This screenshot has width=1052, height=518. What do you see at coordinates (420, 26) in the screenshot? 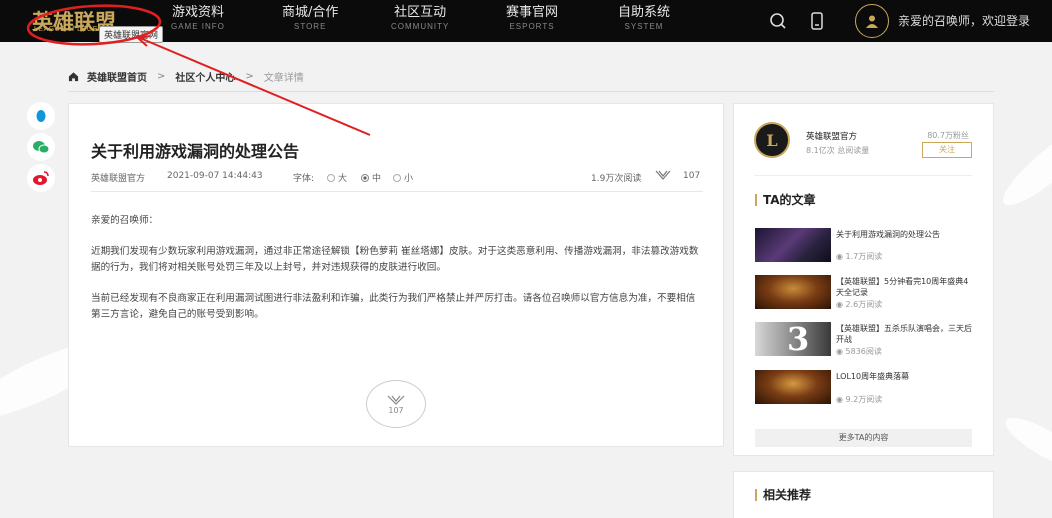
I see `nav-sublabel: COMMUNITY` at bounding box center [420, 26].